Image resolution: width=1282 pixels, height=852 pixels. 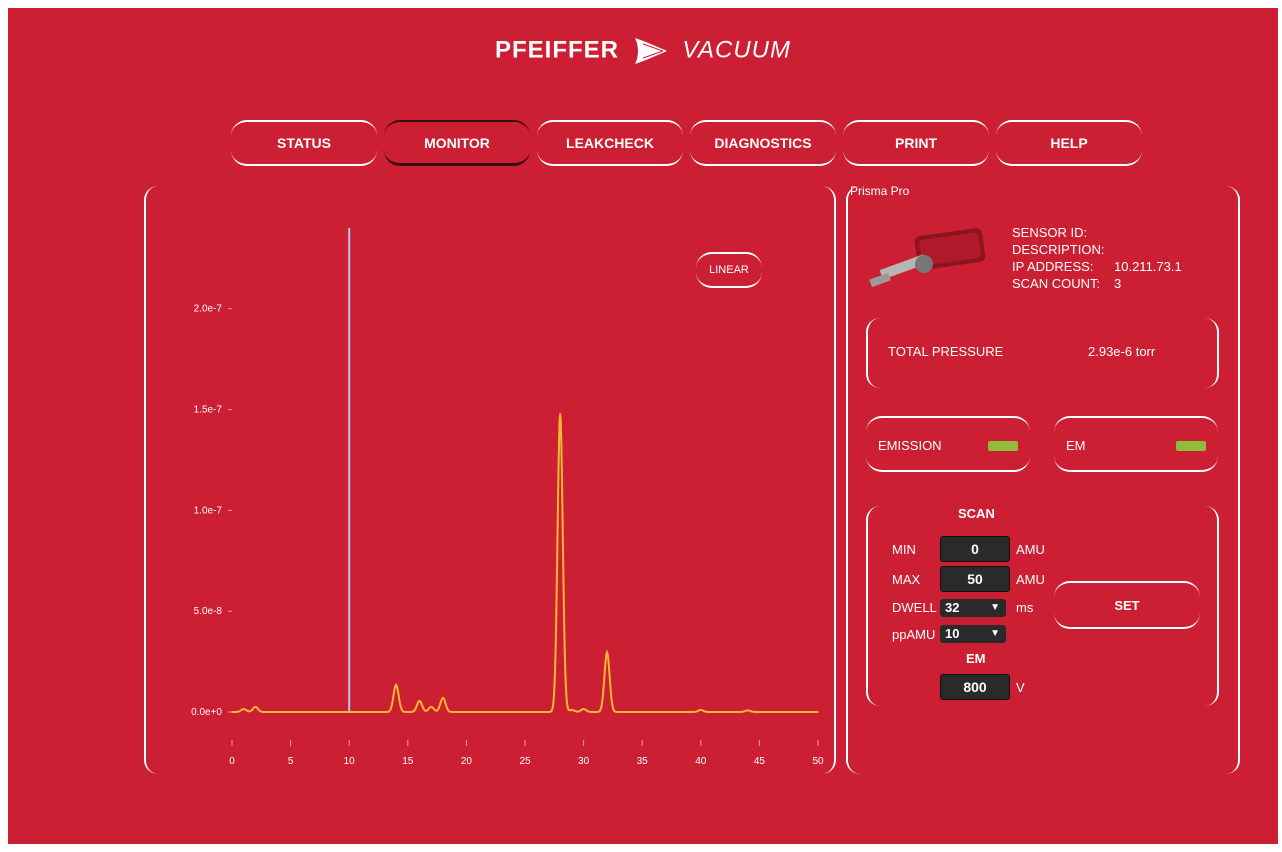 I want to click on description-label: DESCRIPTION:, so click(x=1058, y=249).